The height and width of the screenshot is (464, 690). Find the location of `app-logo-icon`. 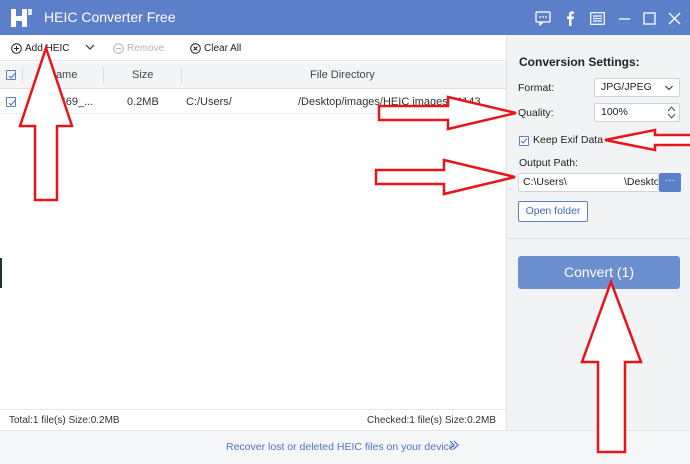

app-logo-icon is located at coordinates (21, 18).